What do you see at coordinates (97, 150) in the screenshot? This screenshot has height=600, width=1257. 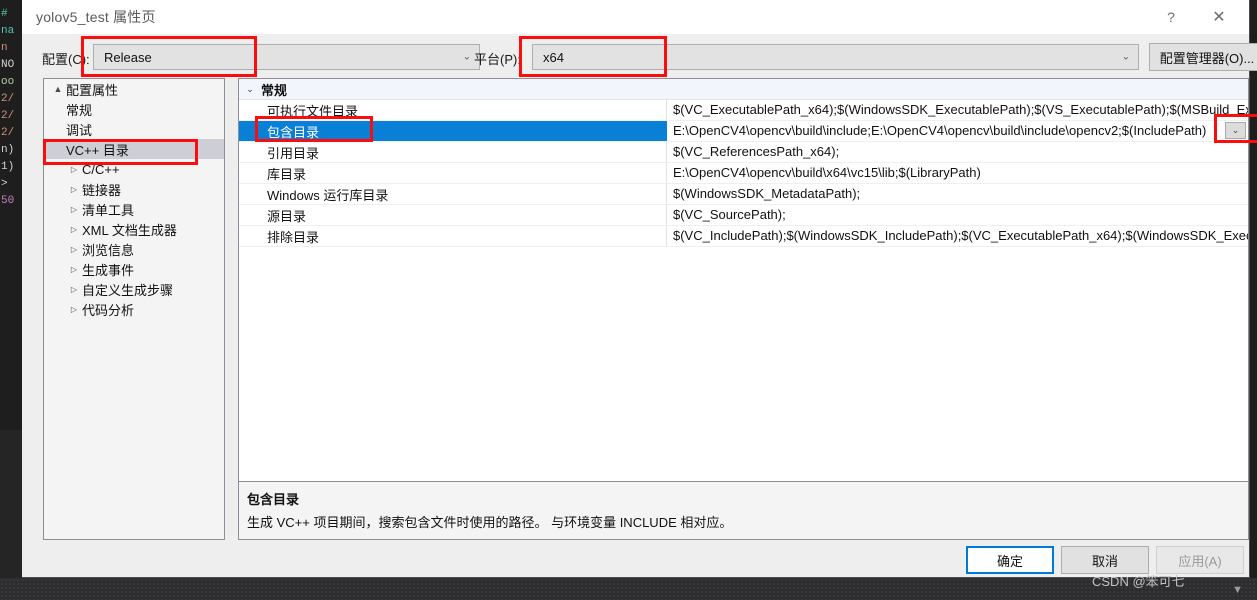 I see `tree-item-label: VC++ 目录` at bounding box center [97, 150].